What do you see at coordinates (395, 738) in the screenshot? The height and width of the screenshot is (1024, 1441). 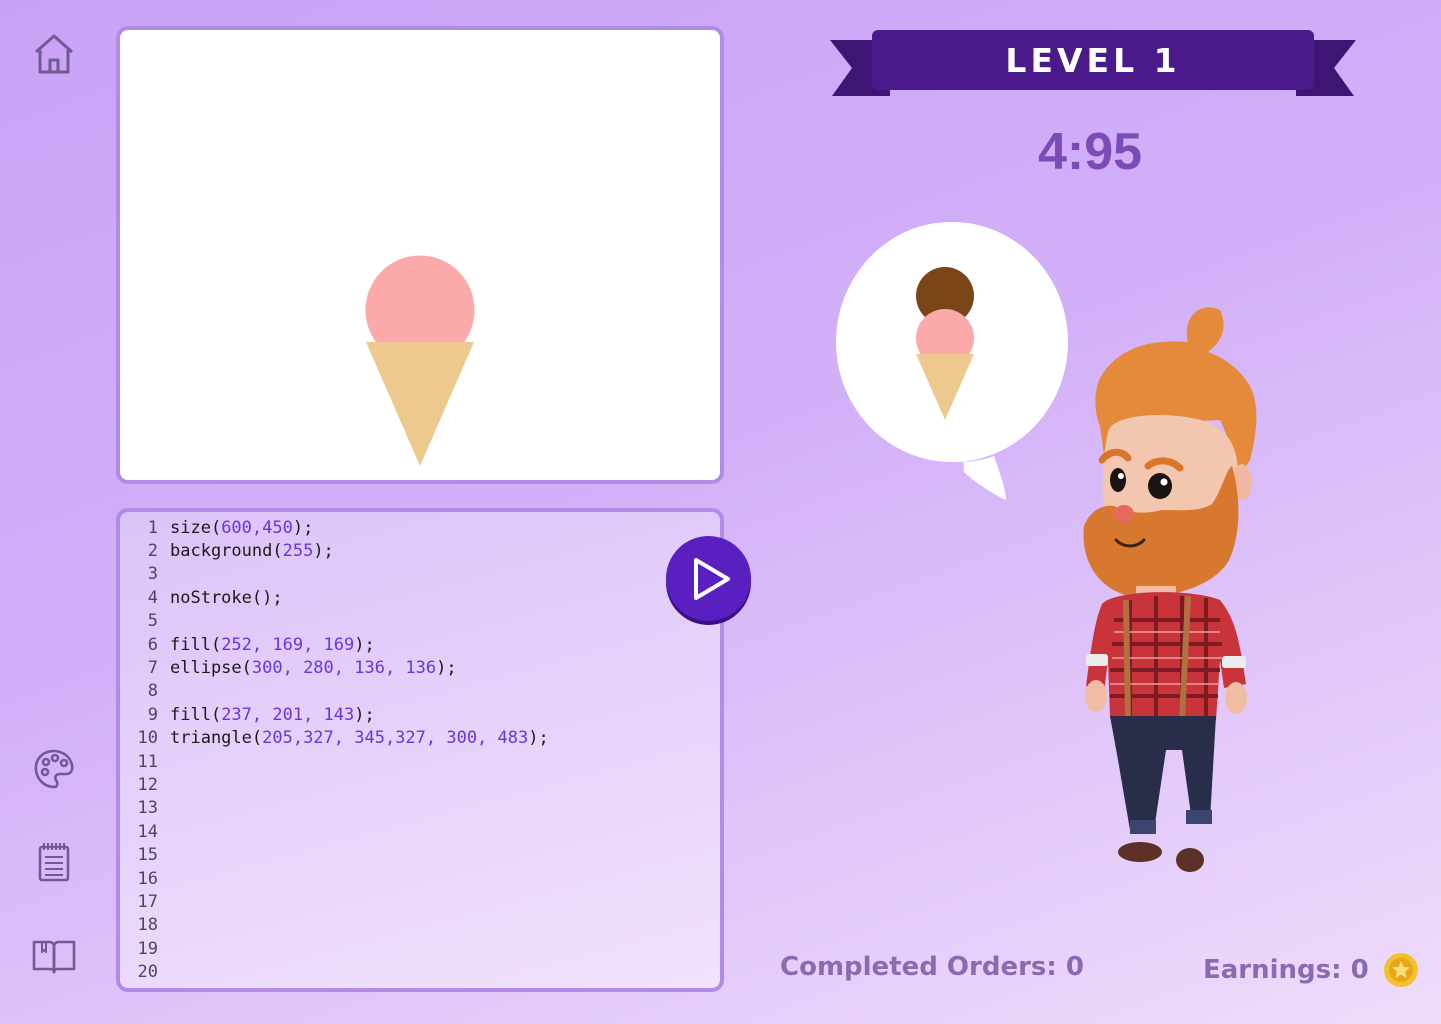 I see `code-number: 205,327, 345,327, 300, 483` at bounding box center [395, 738].